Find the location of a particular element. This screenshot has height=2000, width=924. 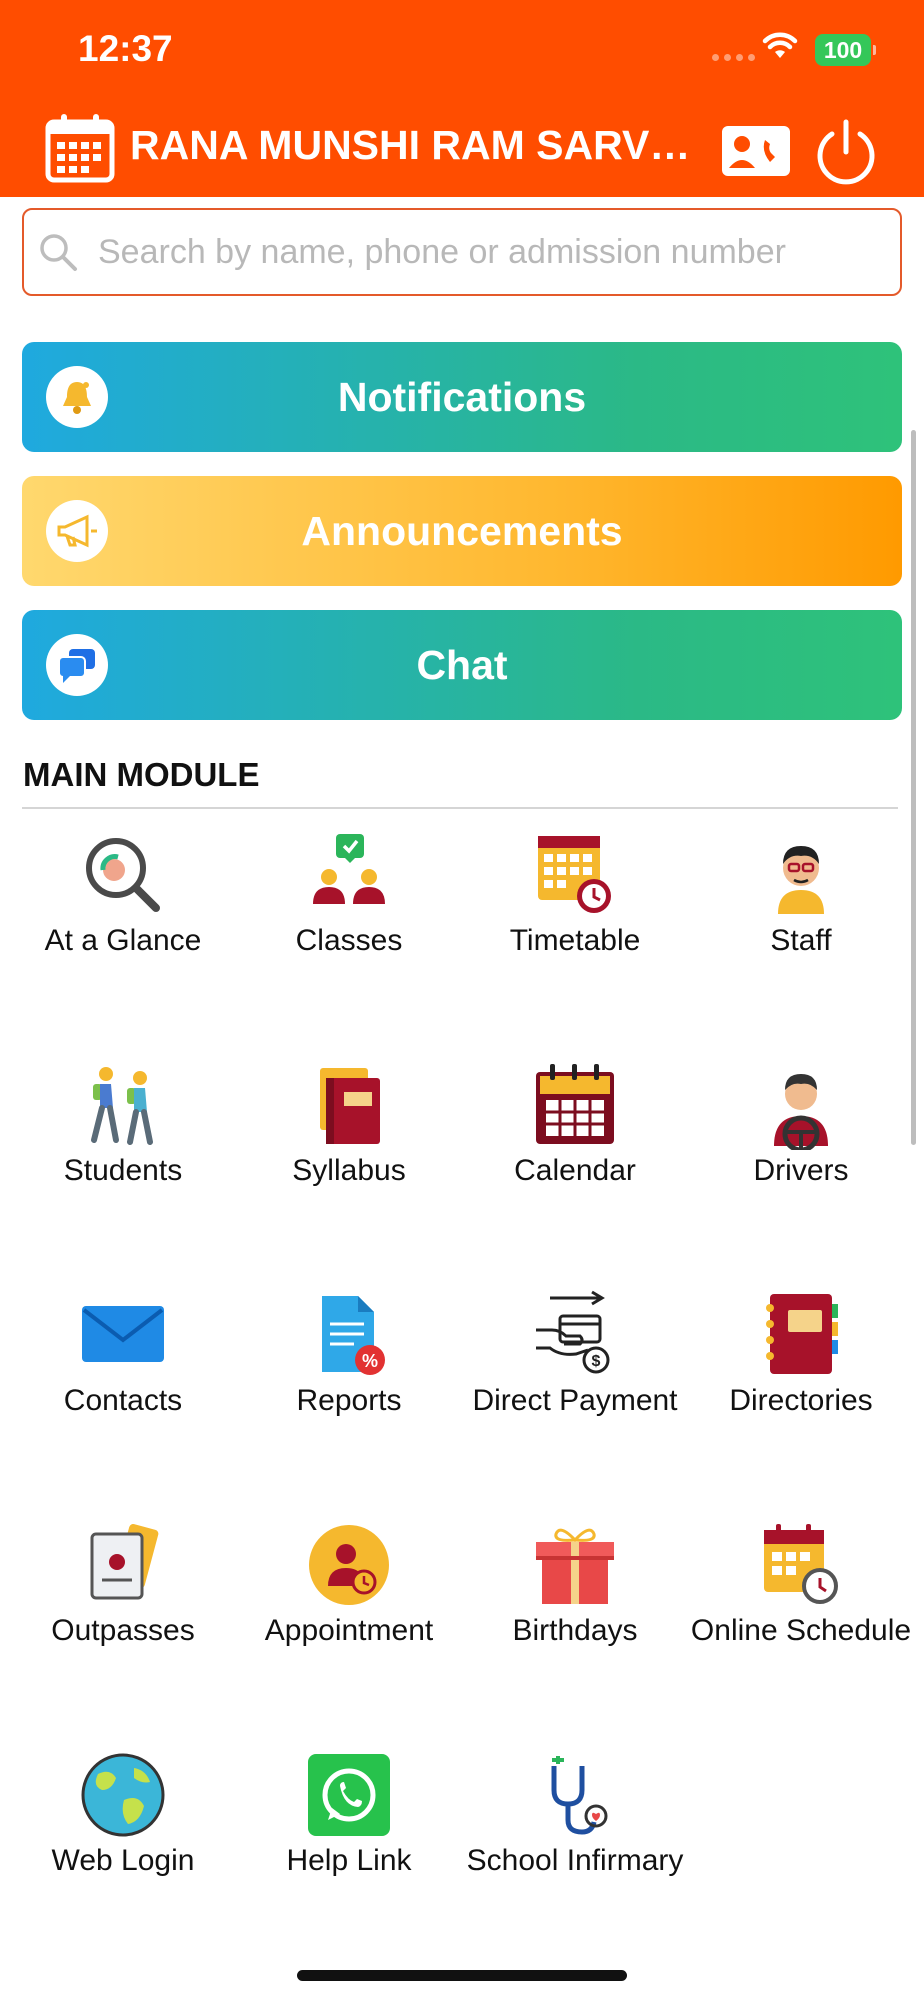

search-bar is located at coordinates (462, 252).